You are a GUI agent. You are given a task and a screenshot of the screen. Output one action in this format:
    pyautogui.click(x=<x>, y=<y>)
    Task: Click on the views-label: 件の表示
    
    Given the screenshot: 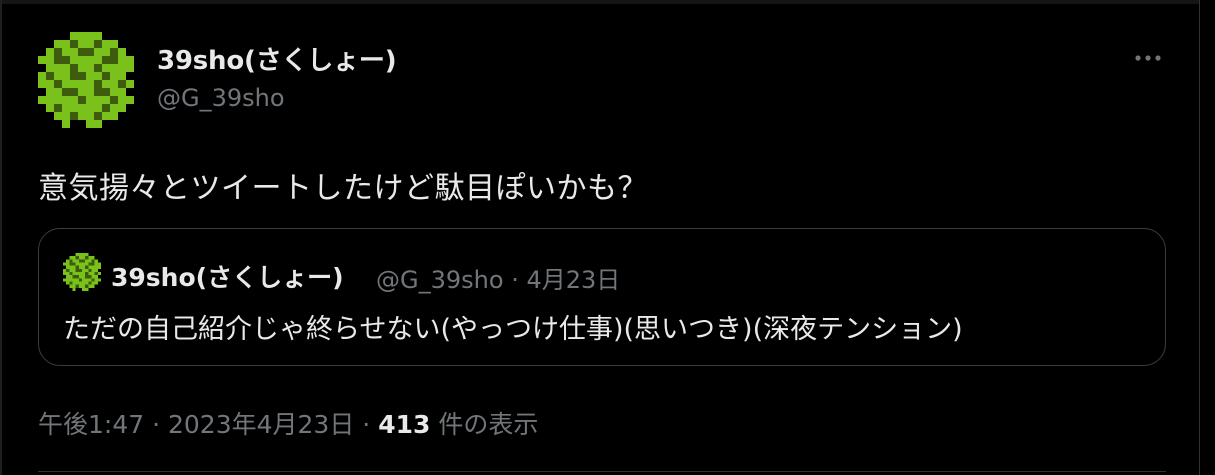 What is the action you would take?
    pyautogui.click(x=488, y=424)
    